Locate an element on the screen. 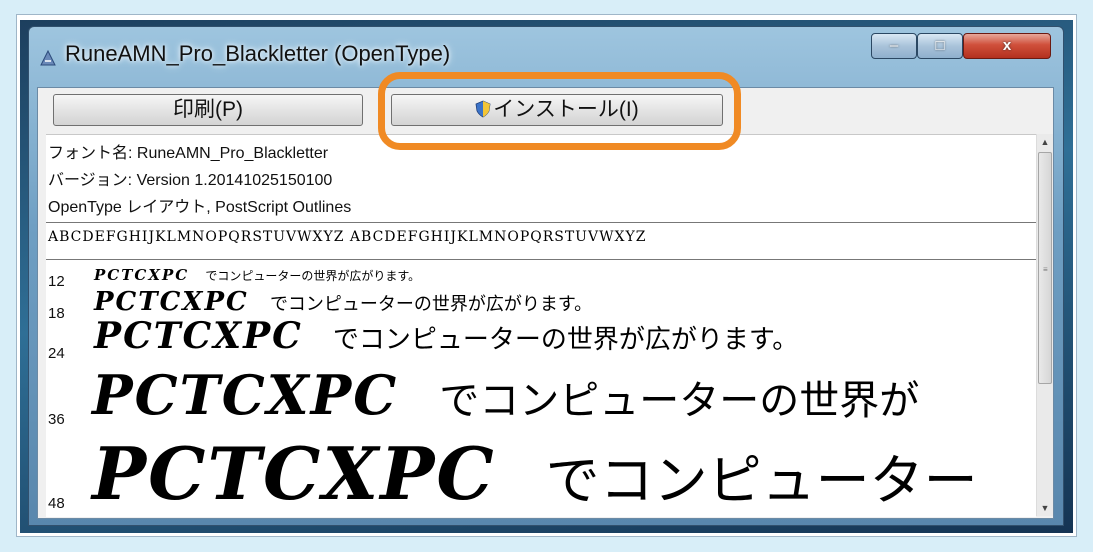 This screenshot has width=1093, height=552. sample-japanese-text: でコンピューター is located at coordinates (761, 480).